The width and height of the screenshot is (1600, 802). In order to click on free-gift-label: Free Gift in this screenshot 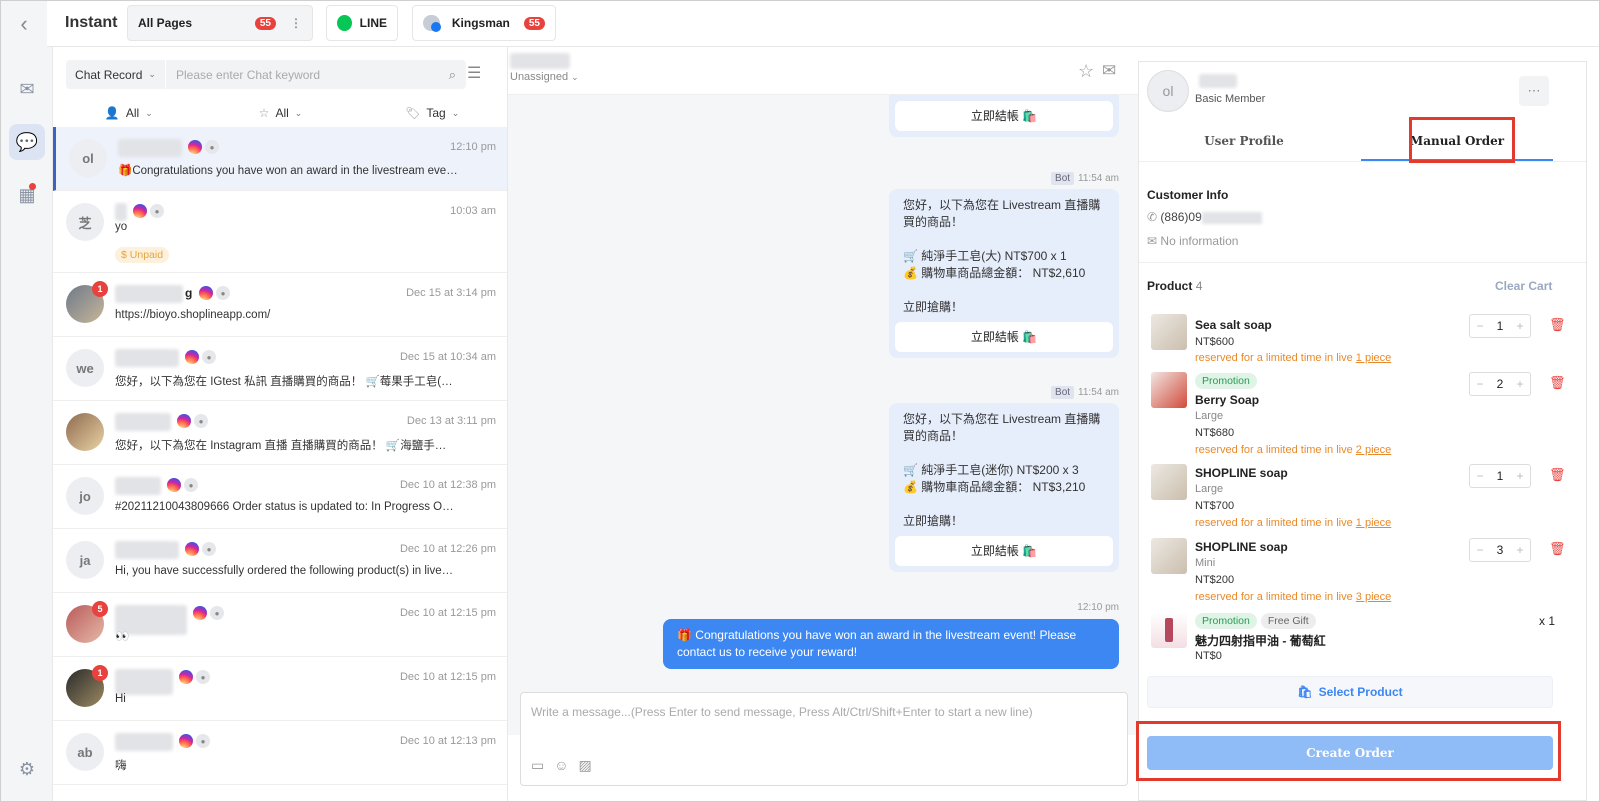, I will do `click(1288, 621)`.